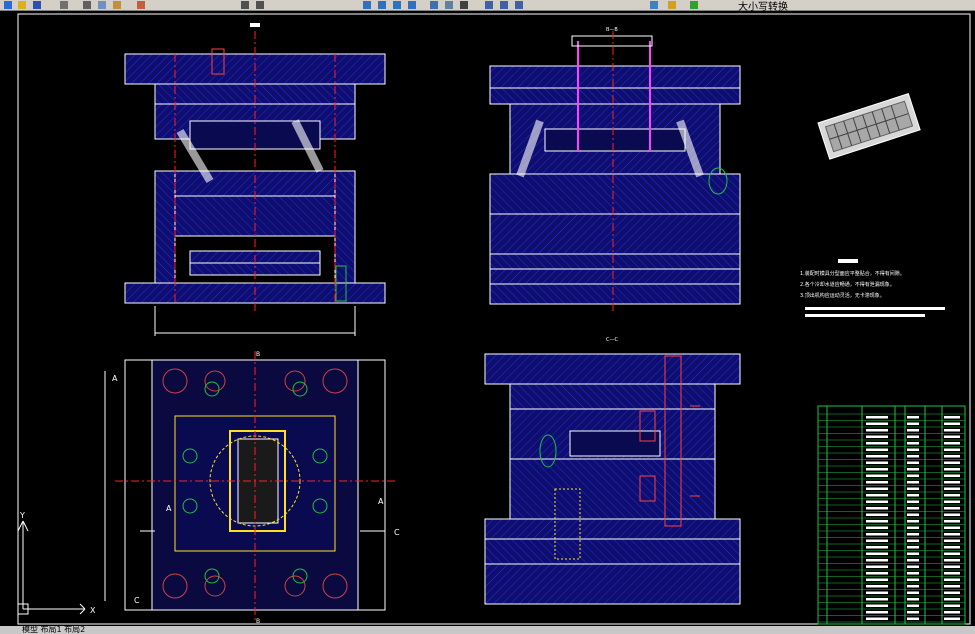  What do you see at coordinates (252, 488) in the screenshot?
I see `top-plan-view: A A A C C B B` at bounding box center [252, 488].